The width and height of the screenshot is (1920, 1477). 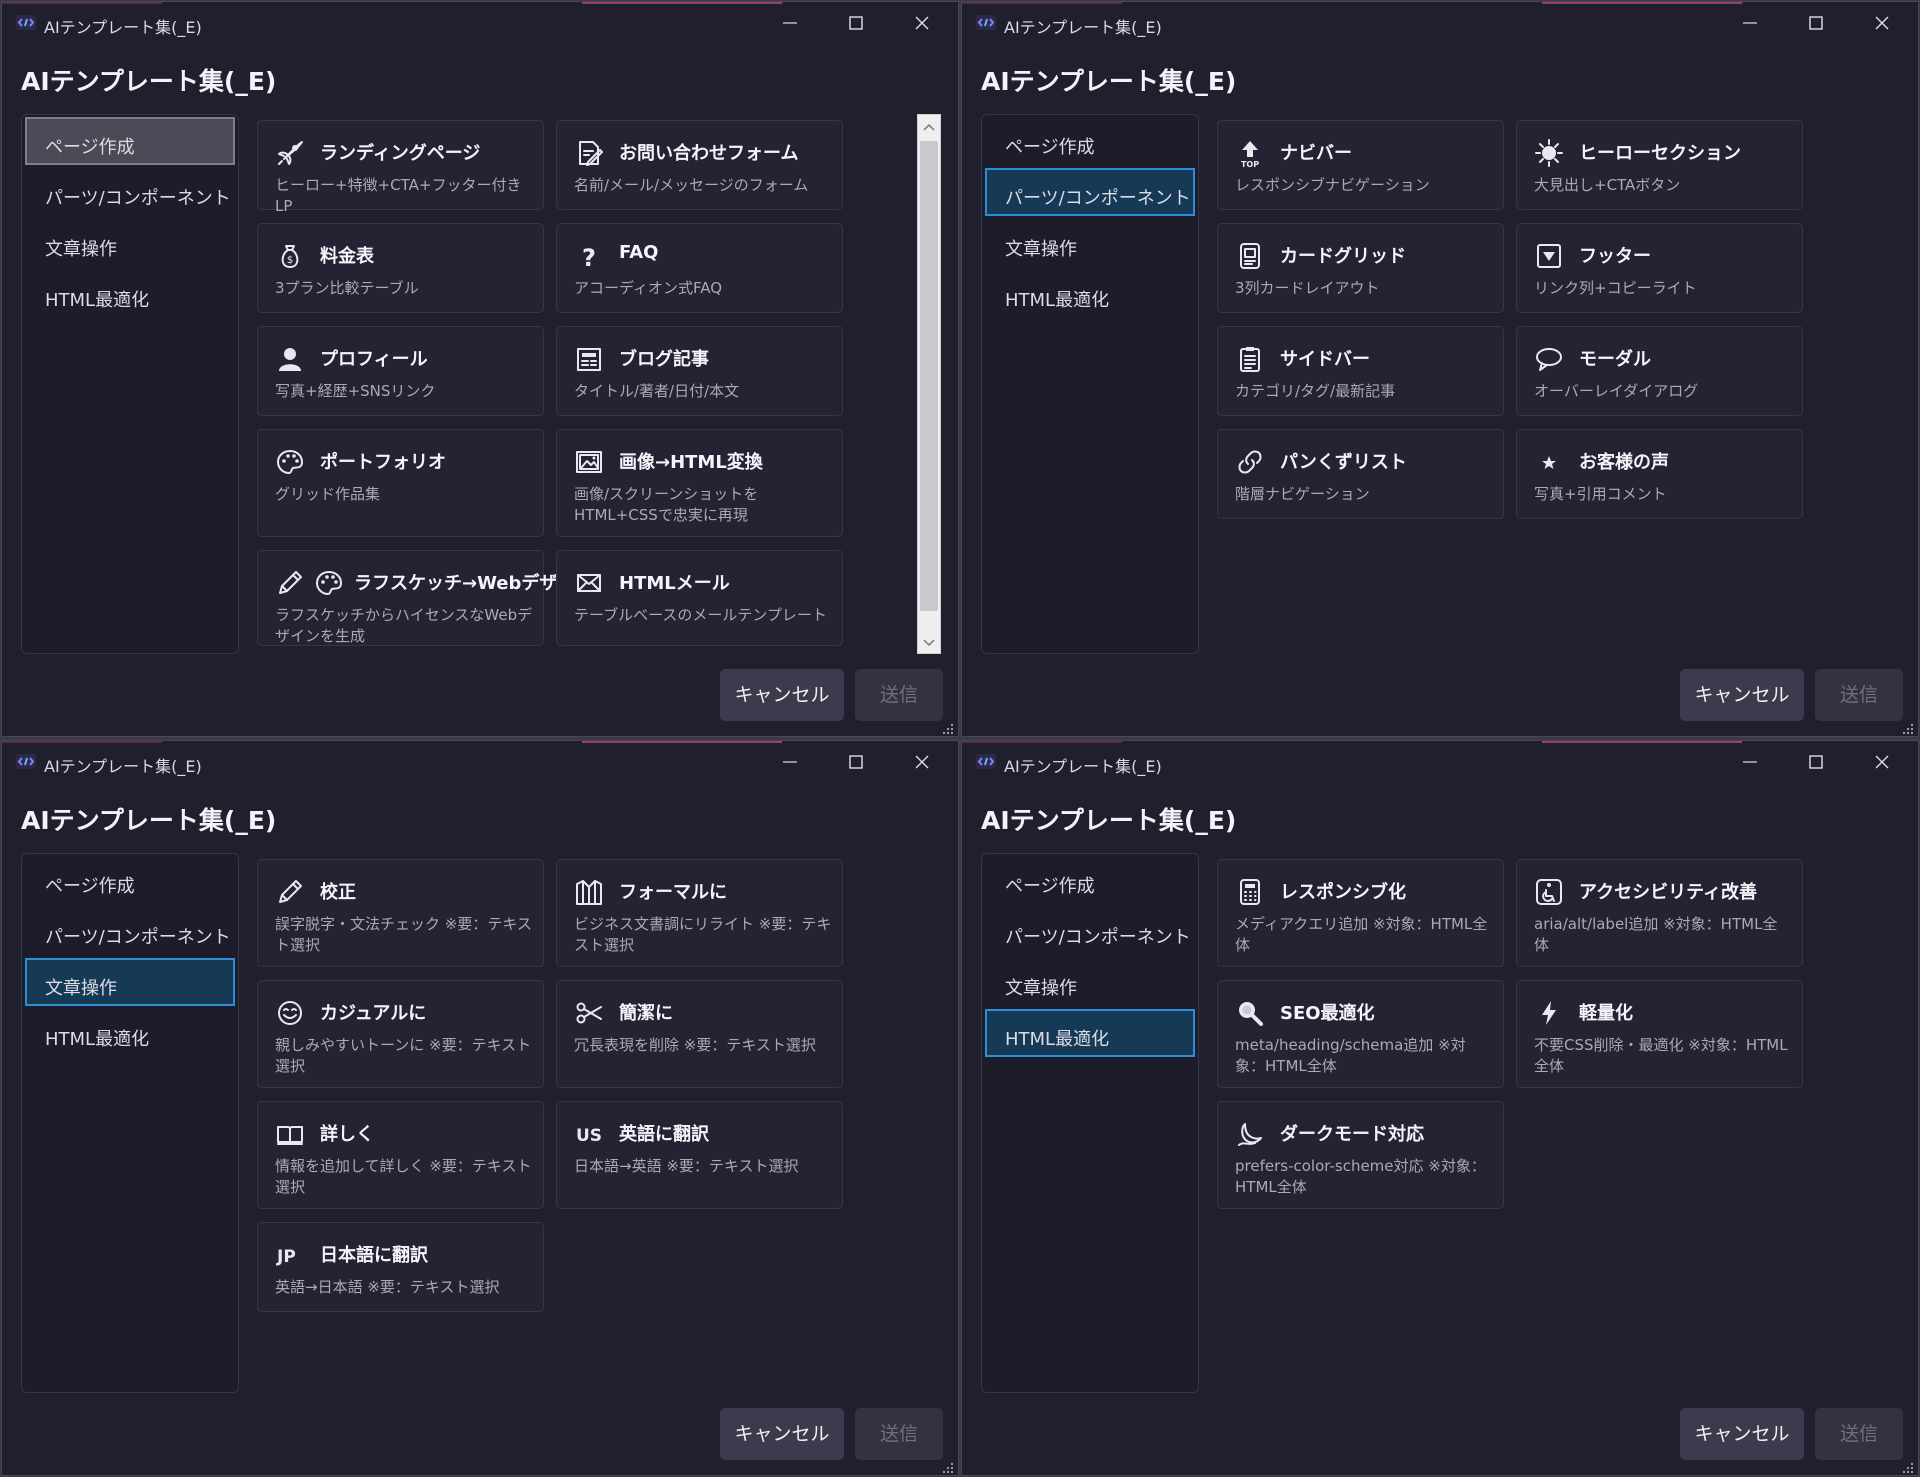 I want to click on card-title: プロフィール, so click(x=374, y=359).